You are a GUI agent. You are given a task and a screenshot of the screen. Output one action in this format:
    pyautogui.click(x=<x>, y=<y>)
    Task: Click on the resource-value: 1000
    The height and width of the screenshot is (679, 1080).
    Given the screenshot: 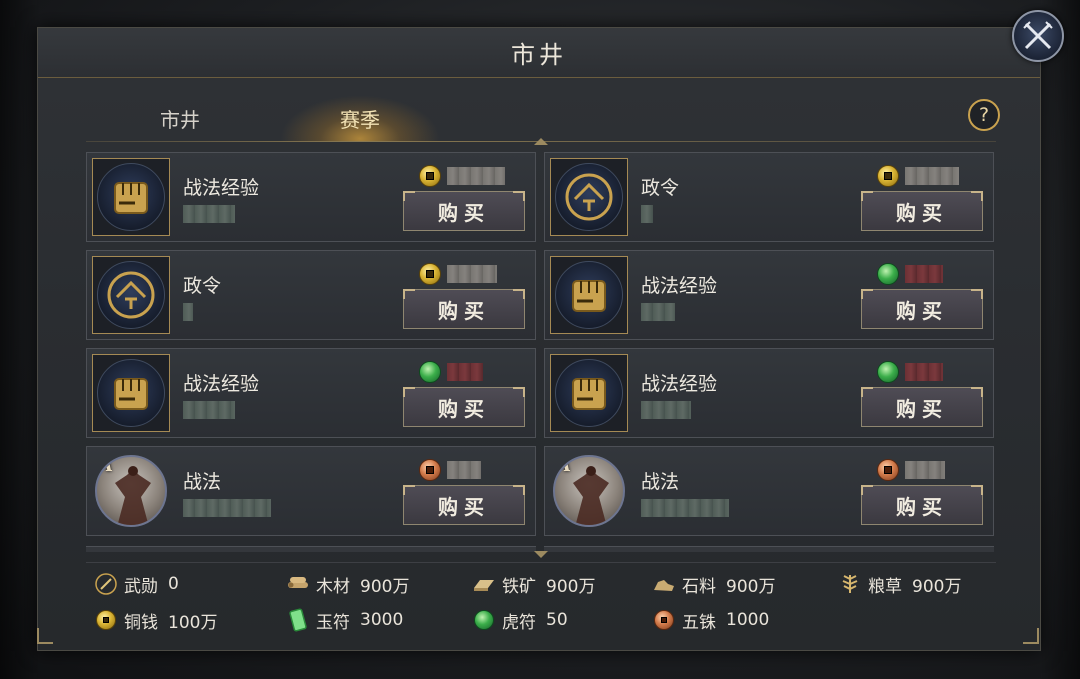 What is the action you would take?
    pyautogui.click(x=748, y=620)
    